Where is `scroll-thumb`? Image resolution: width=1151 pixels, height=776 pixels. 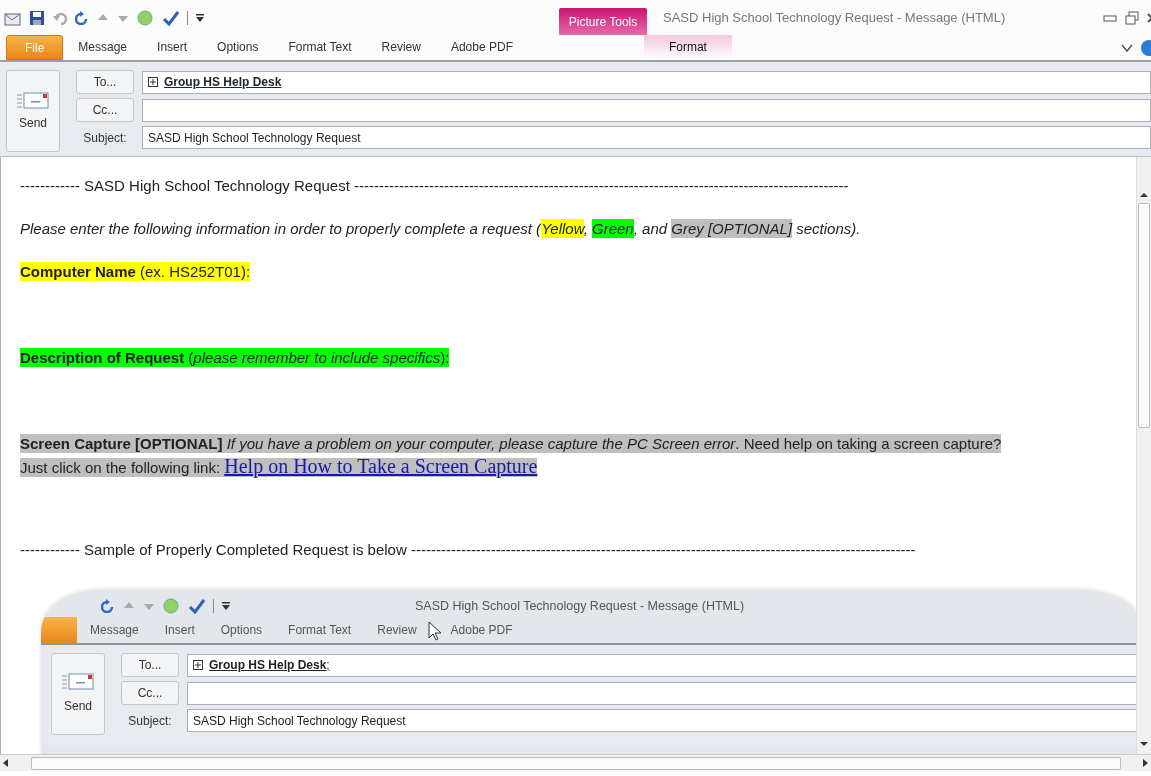 scroll-thumb is located at coordinates (1144, 315).